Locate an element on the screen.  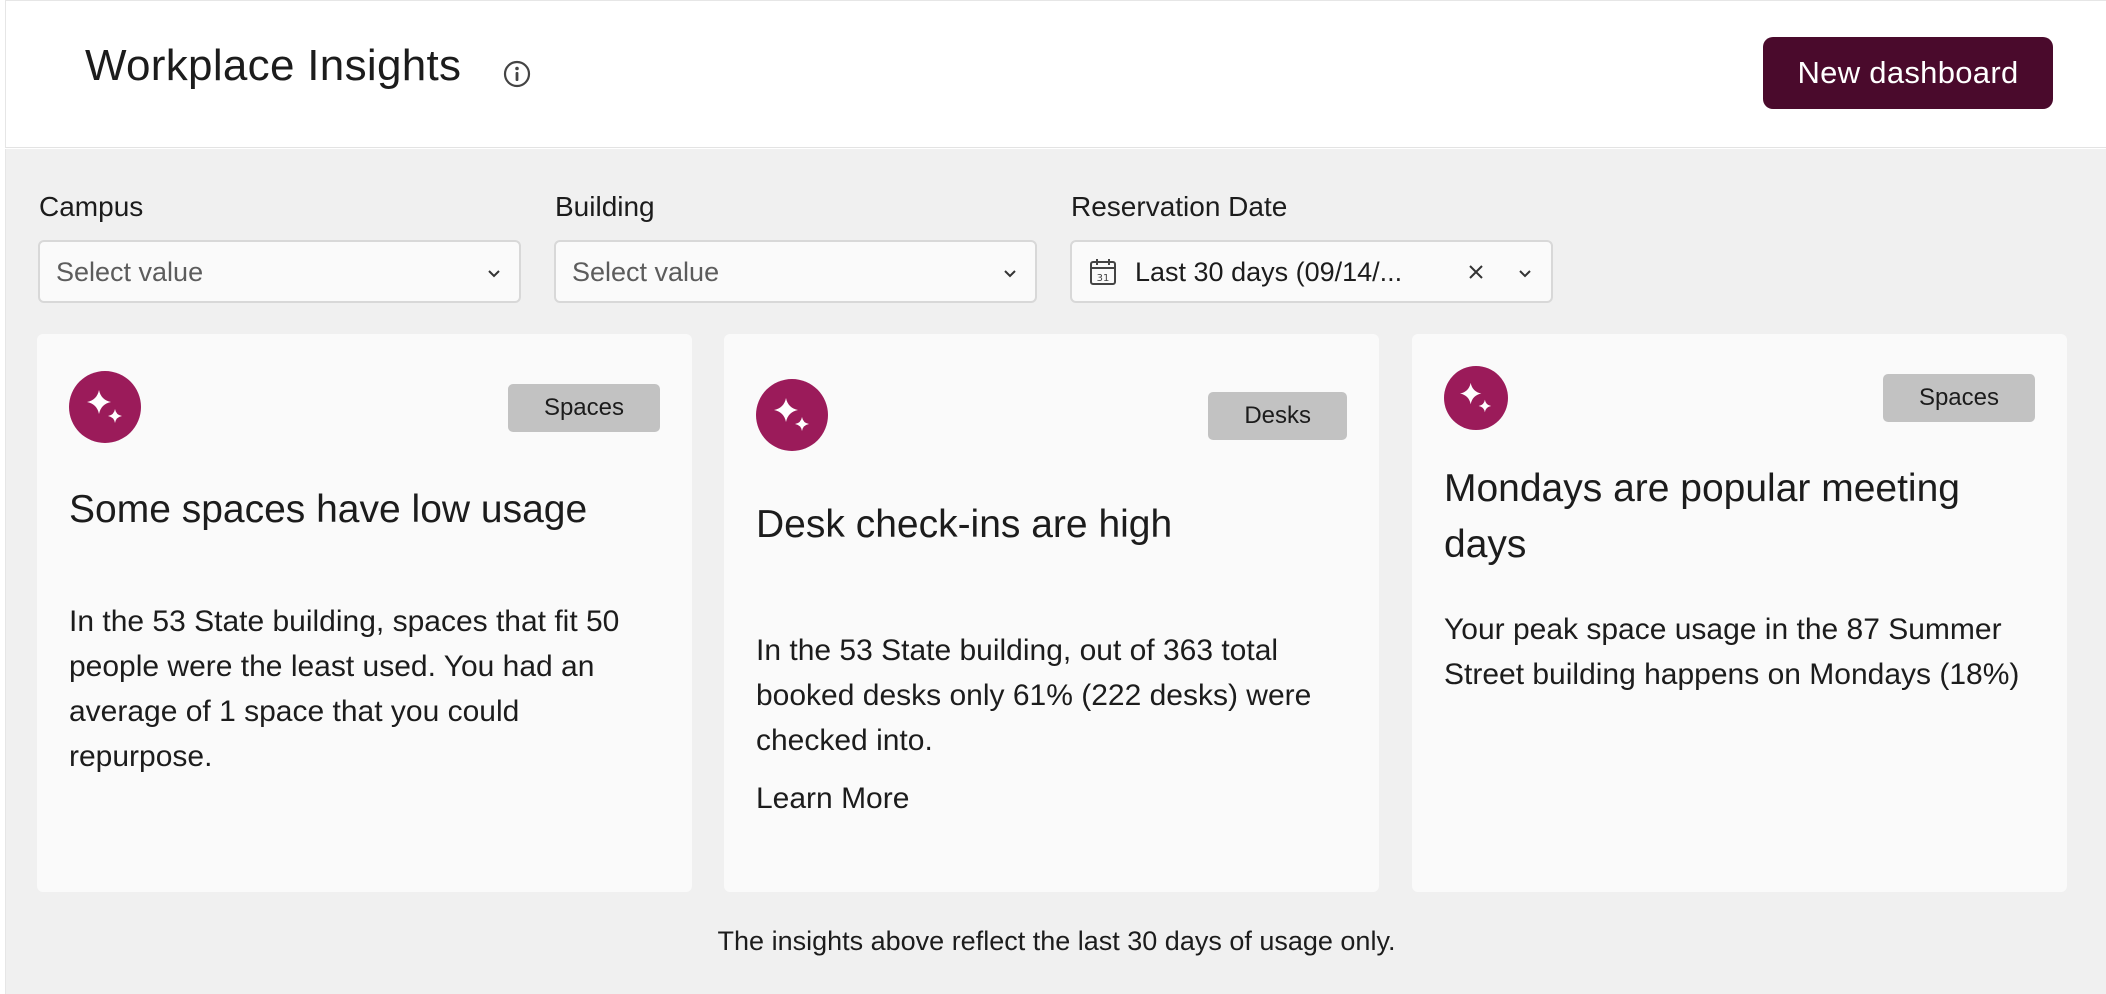
campus-select: Select value is located at coordinates (279, 271).